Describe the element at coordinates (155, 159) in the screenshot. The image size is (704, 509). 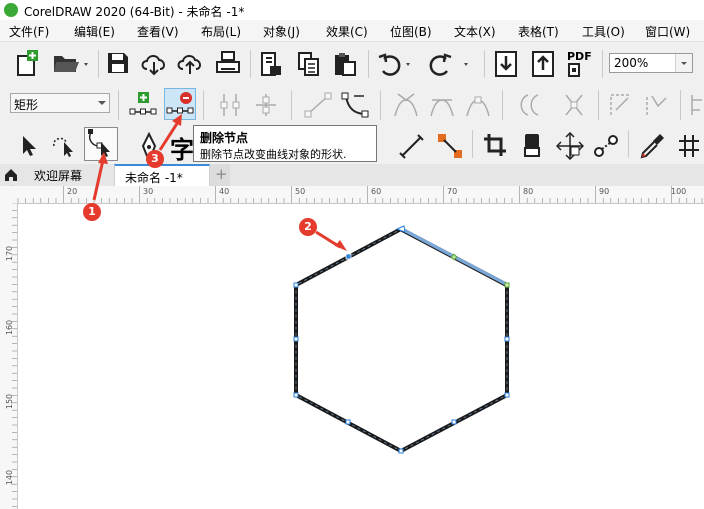
I see `annotation-badge-3: 3` at that location.